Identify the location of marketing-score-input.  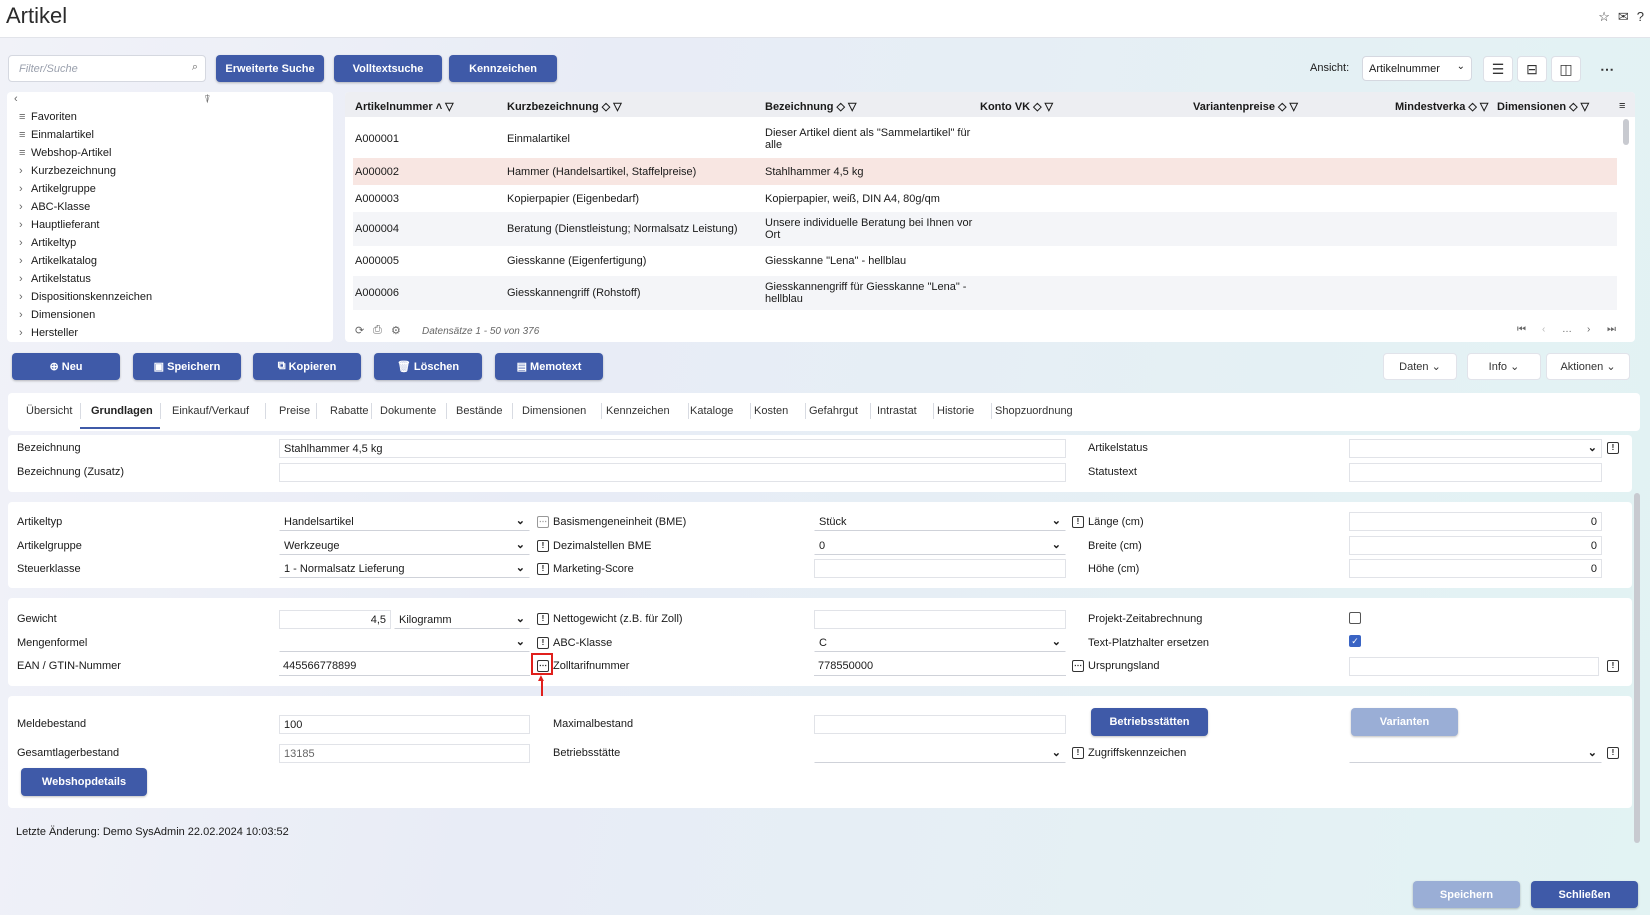
(940, 568).